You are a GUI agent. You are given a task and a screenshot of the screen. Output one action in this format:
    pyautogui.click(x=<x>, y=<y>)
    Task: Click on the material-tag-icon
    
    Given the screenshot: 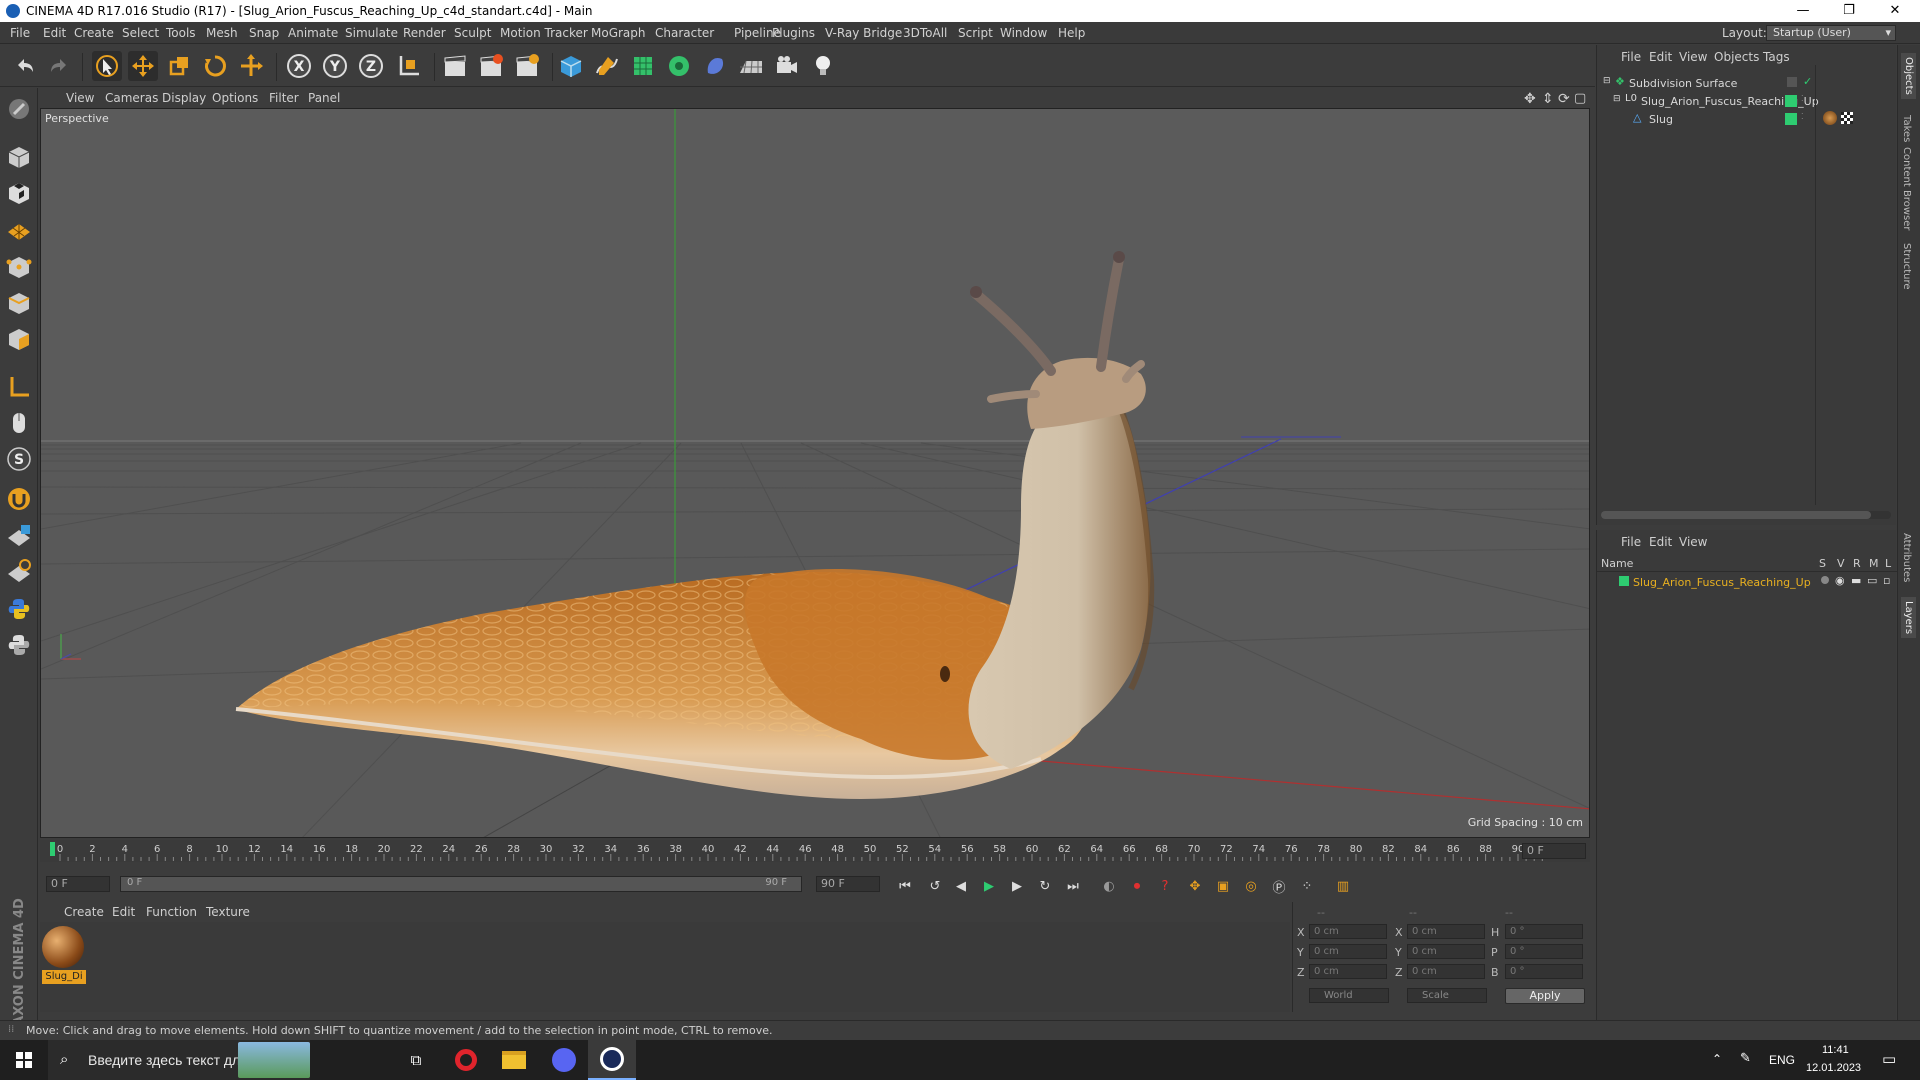 What is the action you would take?
    pyautogui.click(x=1830, y=118)
    